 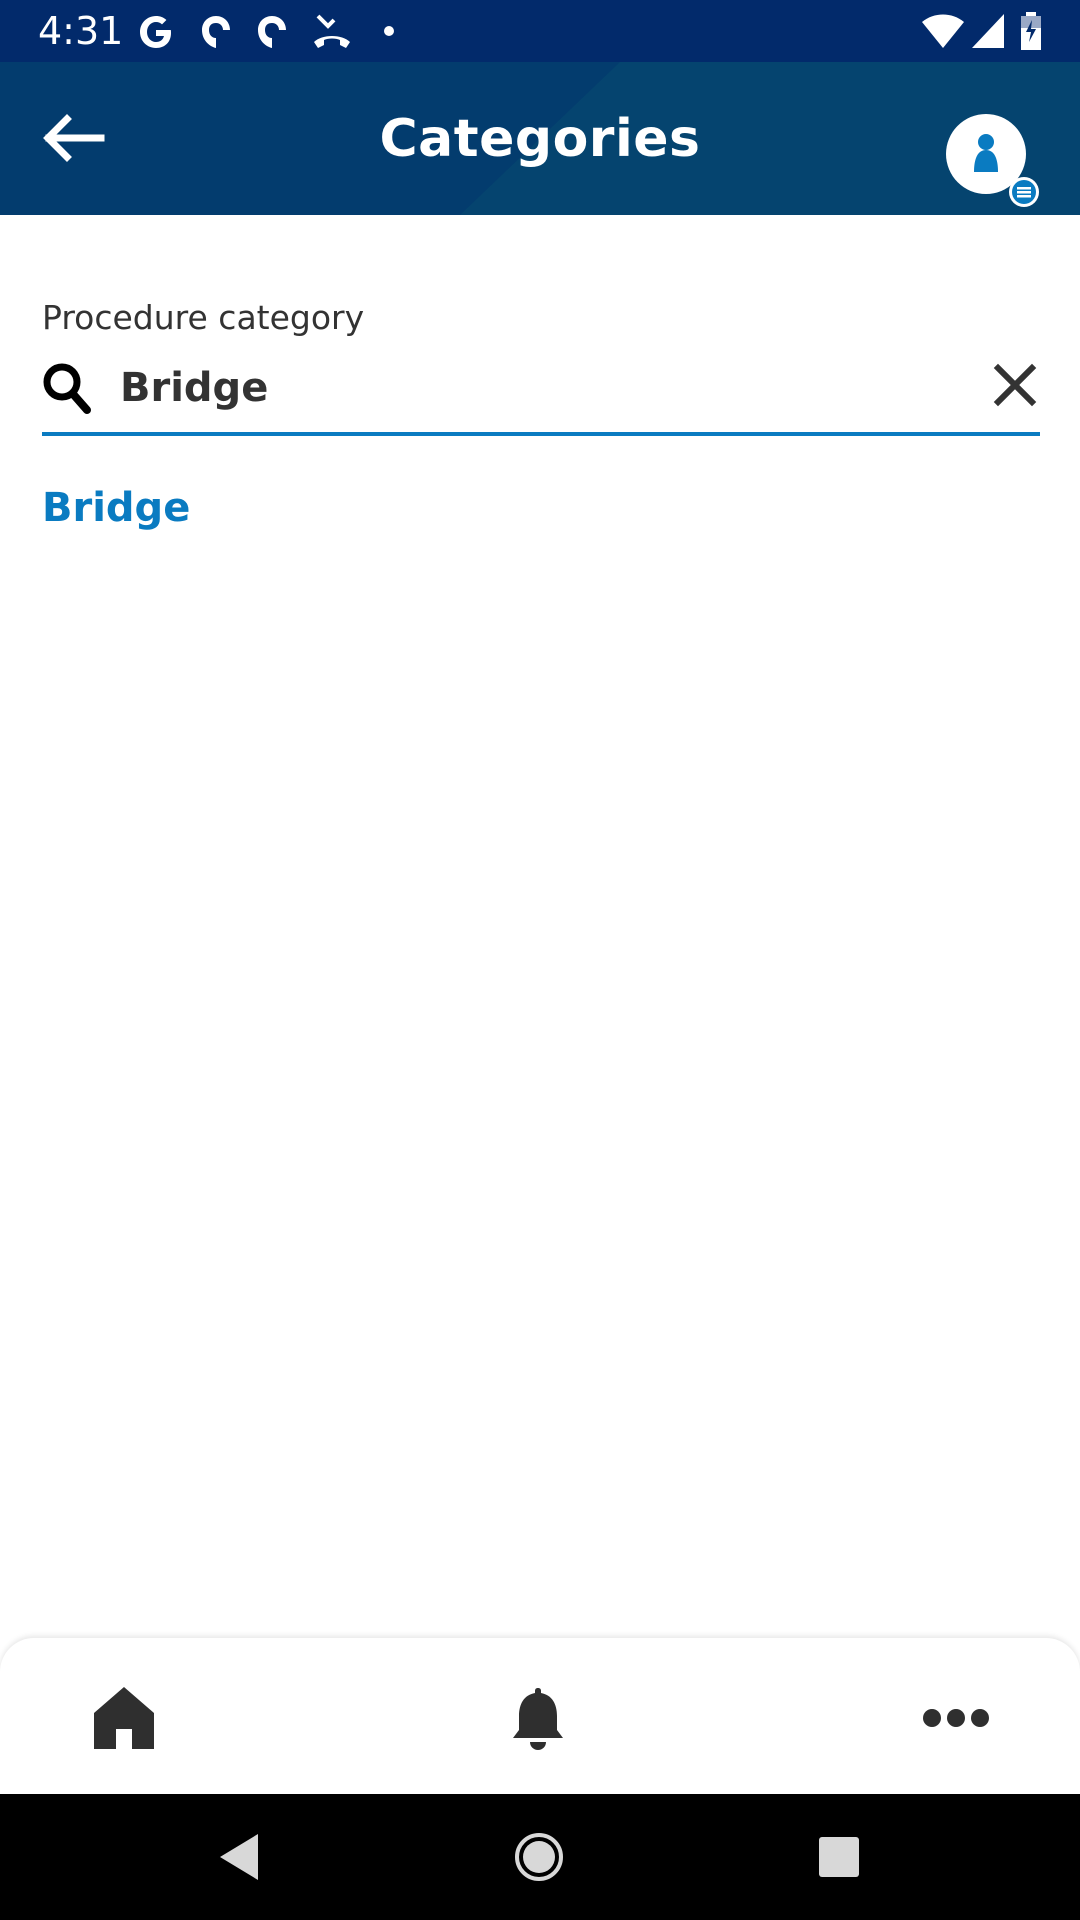 I want to click on system-back-button, so click(x=239, y=1857).